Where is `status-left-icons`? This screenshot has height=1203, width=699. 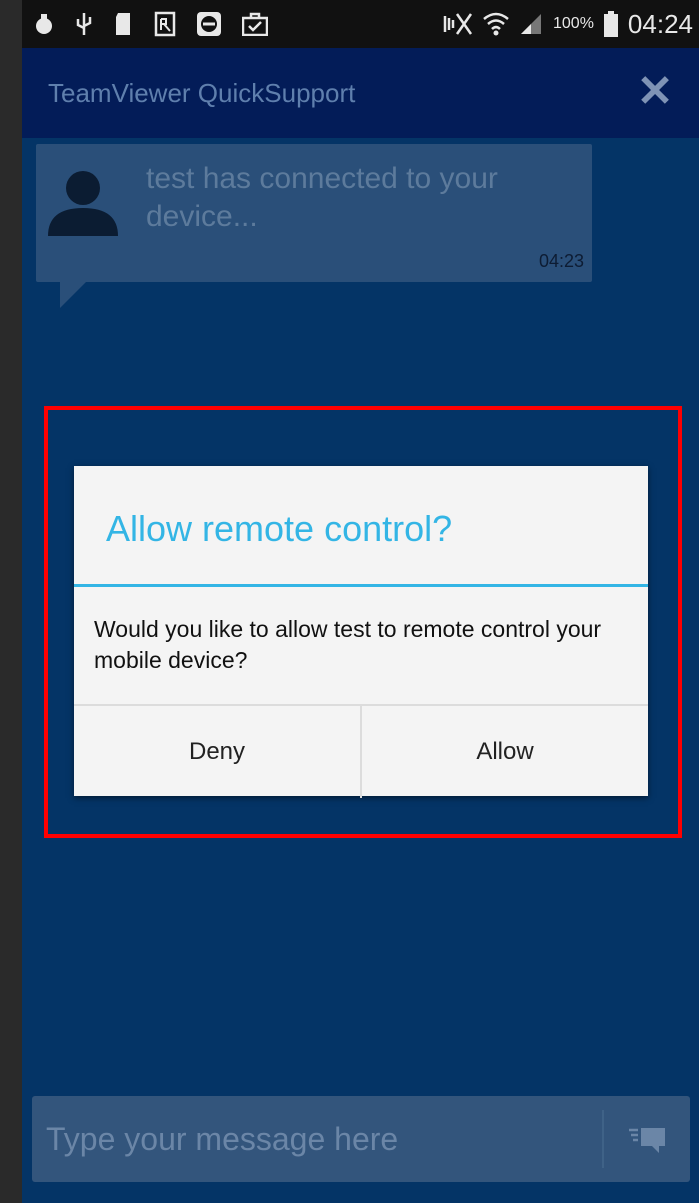 status-left-icons is located at coordinates (151, 24).